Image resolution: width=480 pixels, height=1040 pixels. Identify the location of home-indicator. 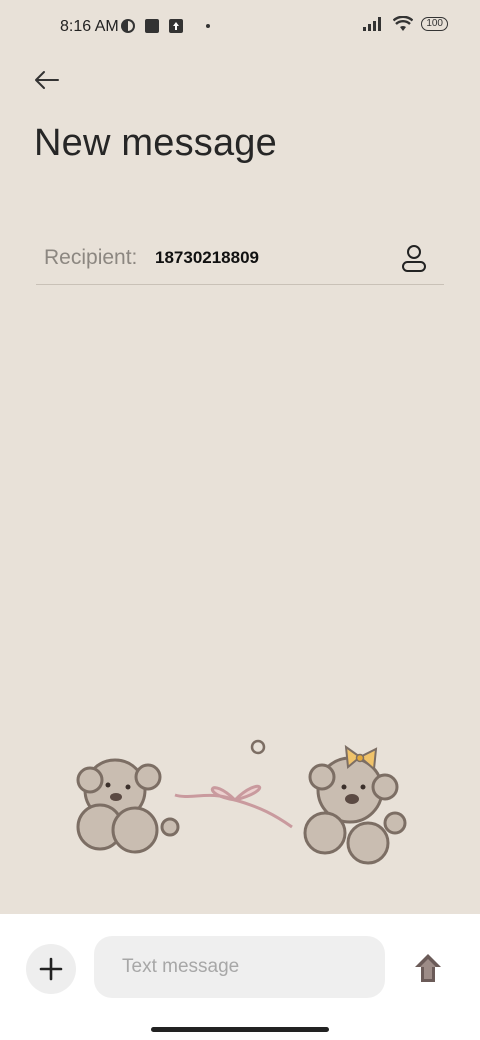
(240, 1029).